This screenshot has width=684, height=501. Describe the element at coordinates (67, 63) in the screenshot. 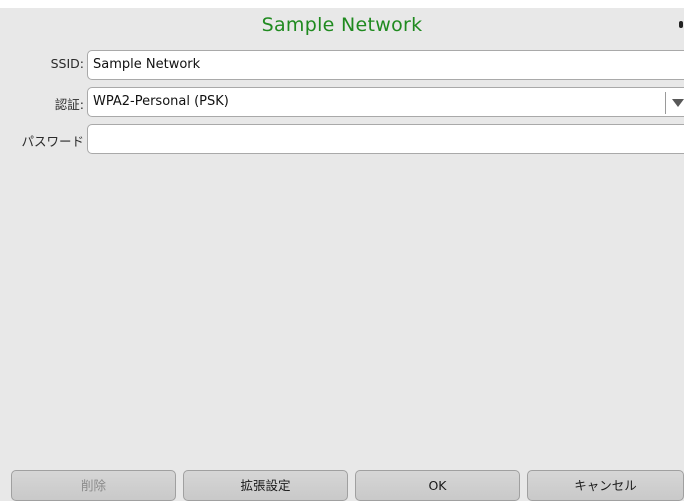

I see `ssid-label: SSID:` at that location.